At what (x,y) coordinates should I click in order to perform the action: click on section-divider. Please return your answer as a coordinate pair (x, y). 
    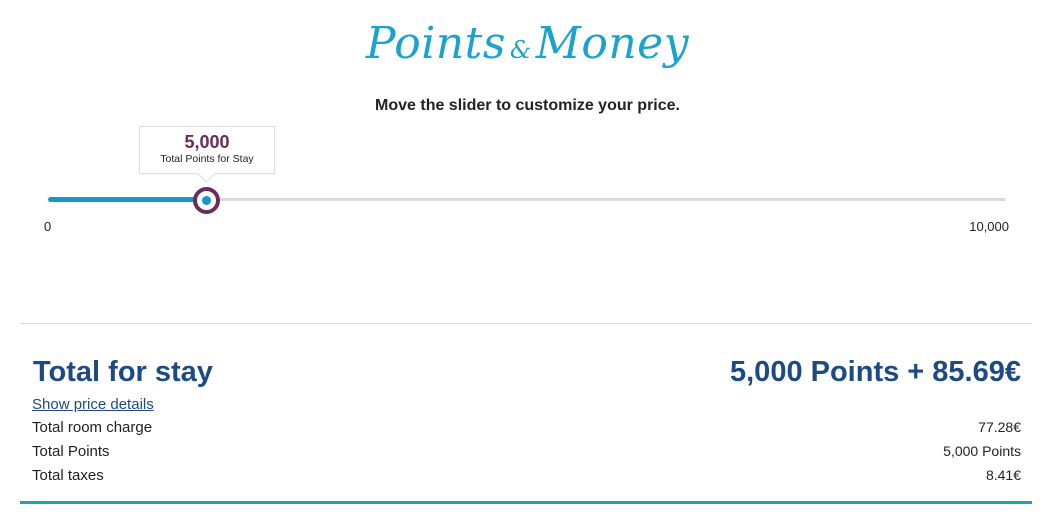
    Looking at the image, I should click on (526, 323).